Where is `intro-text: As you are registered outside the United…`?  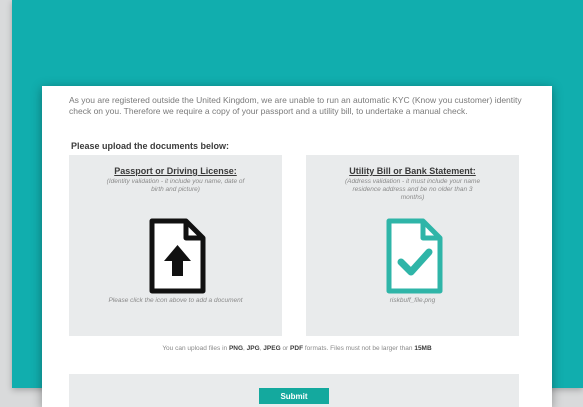
intro-text: As you are registered outside the United… is located at coordinates (295, 105).